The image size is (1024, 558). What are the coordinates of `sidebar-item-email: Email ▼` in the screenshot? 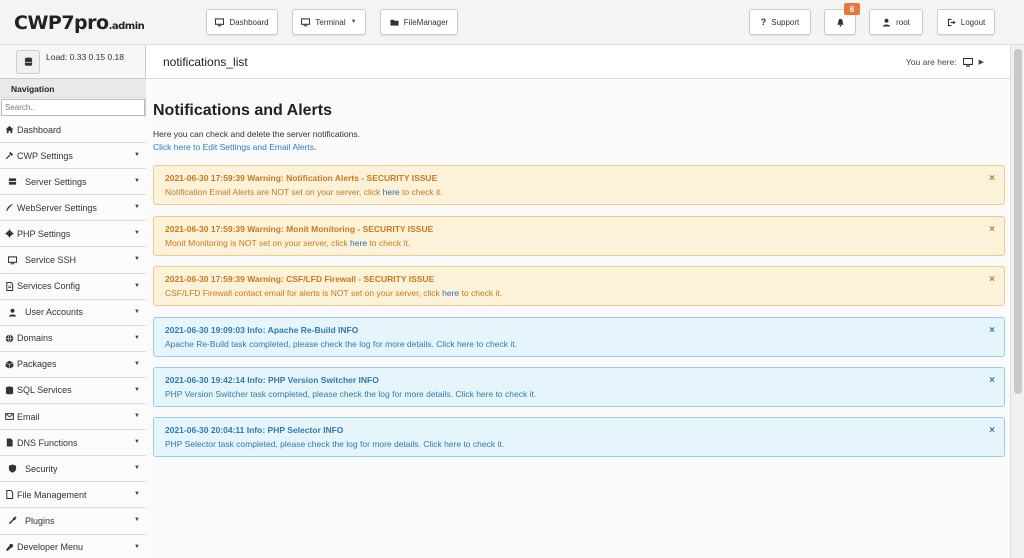 It's located at (73, 417).